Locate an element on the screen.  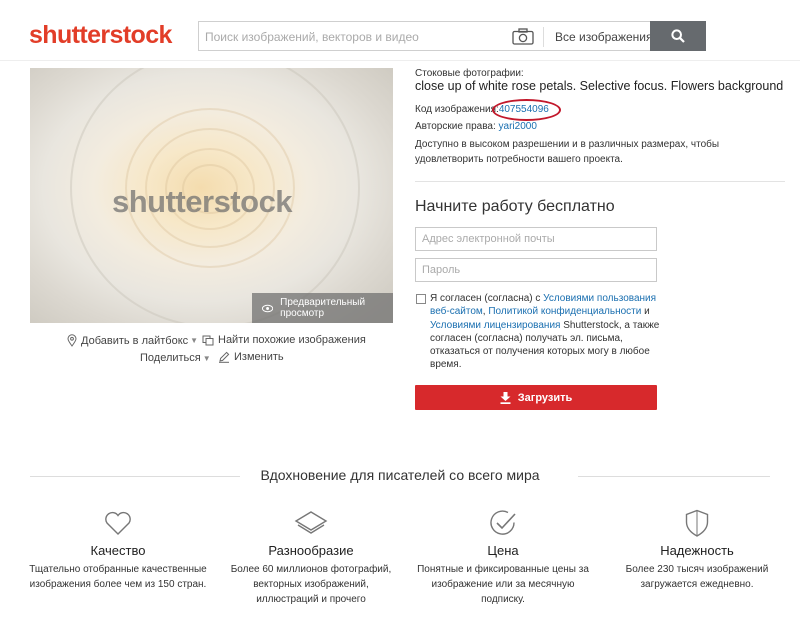
image-code-label: Код изображения: is located at coordinates (457, 109).